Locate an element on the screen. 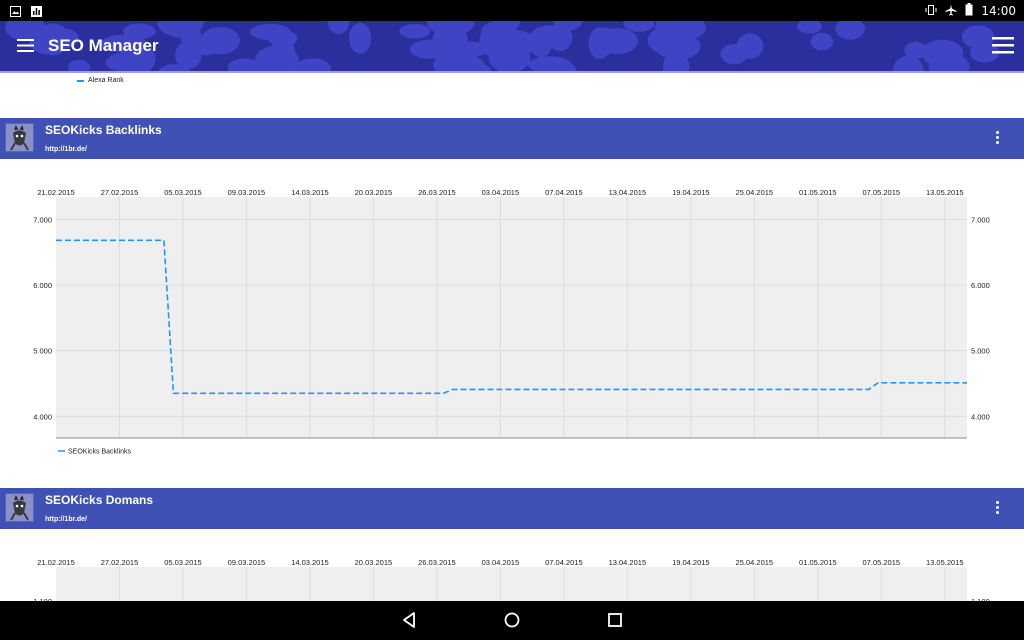  airplane-icon is located at coordinates (951, 11).